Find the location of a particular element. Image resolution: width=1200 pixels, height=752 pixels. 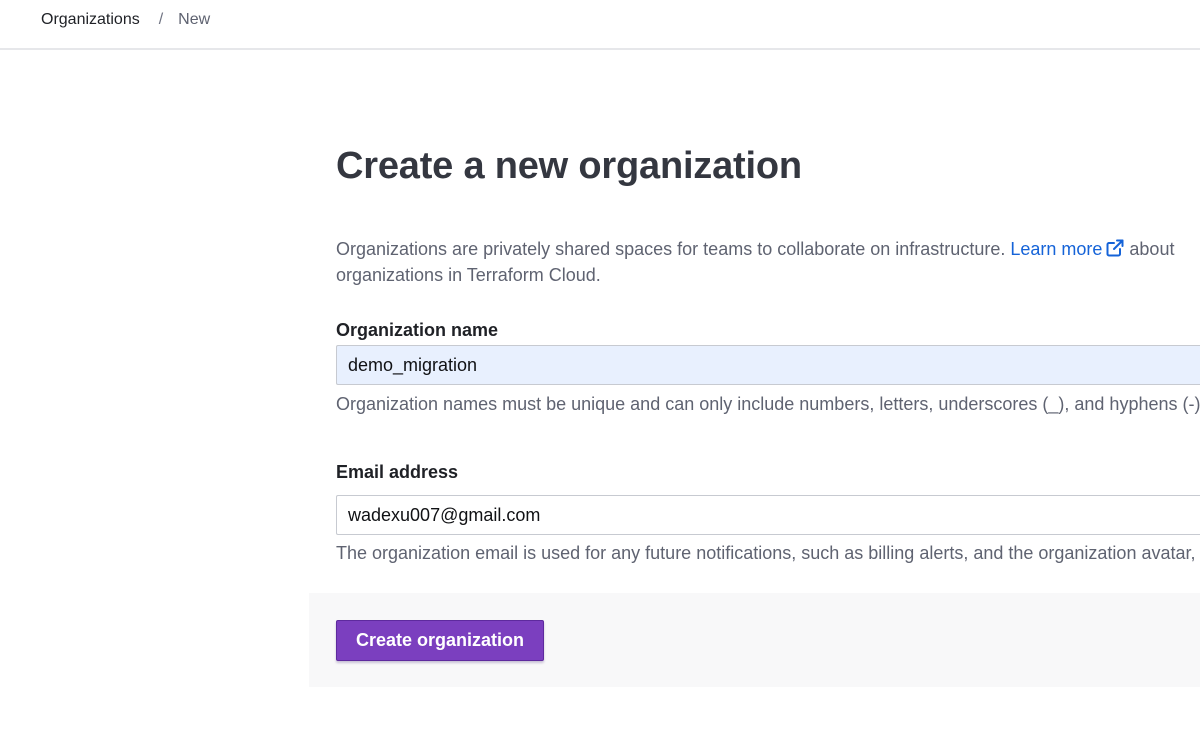

org-name-input is located at coordinates (768, 365).